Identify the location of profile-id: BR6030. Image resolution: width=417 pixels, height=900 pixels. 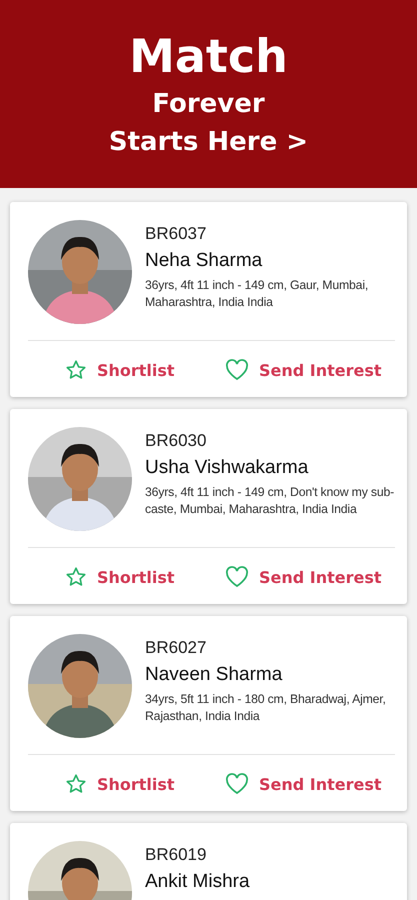
(176, 441).